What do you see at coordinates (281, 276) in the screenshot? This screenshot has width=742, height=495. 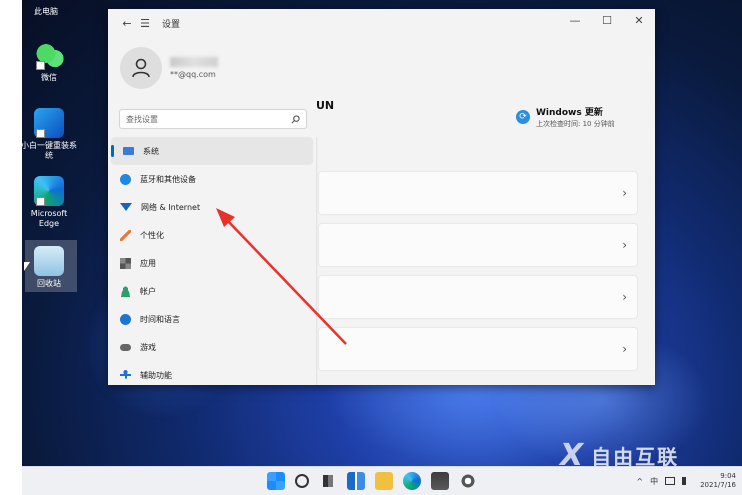 I see `annotation-arrow` at bounding box center [281, 276].